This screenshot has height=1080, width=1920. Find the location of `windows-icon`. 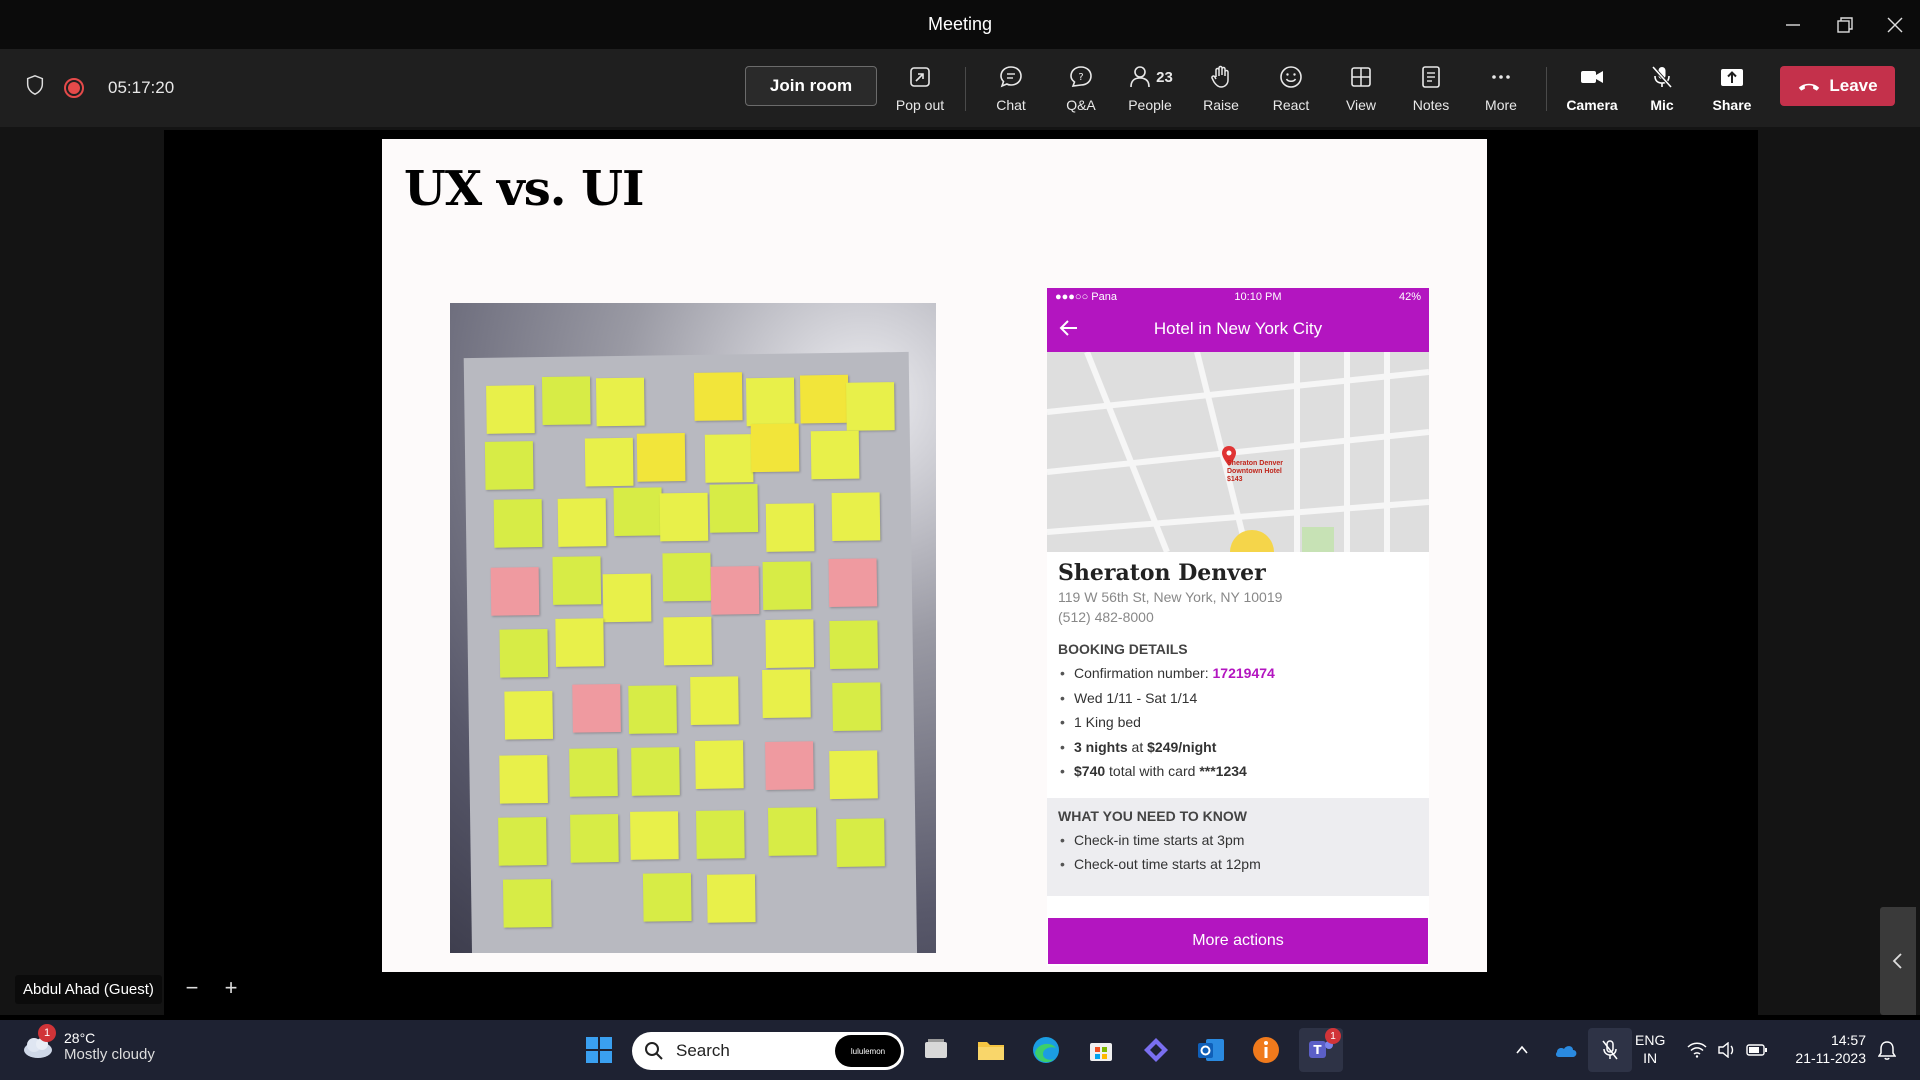

windows-icon is located at coordinates (599, 1050).